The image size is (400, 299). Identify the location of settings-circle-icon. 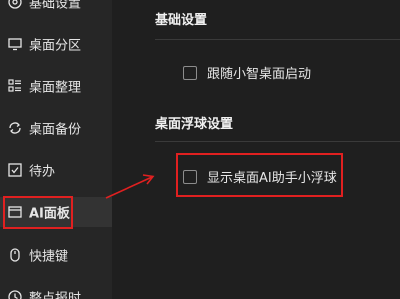
(15, 5).